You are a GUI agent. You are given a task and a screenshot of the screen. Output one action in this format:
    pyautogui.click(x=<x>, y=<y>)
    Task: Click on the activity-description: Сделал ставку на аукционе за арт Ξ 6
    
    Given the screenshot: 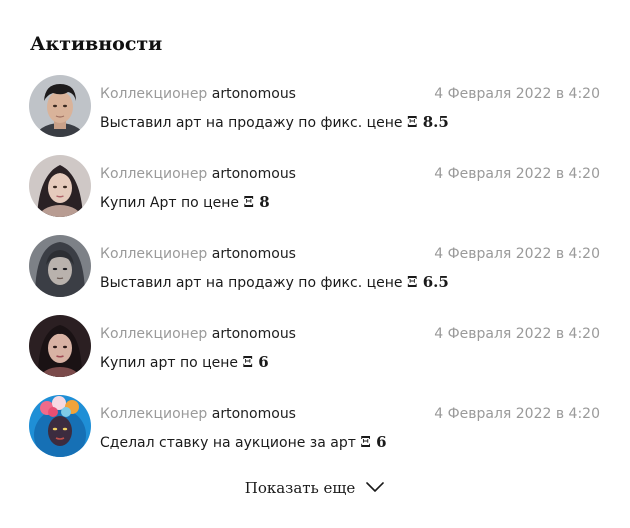 What is the action you would take?
    pyautogui.click(x=243, y=442)
    